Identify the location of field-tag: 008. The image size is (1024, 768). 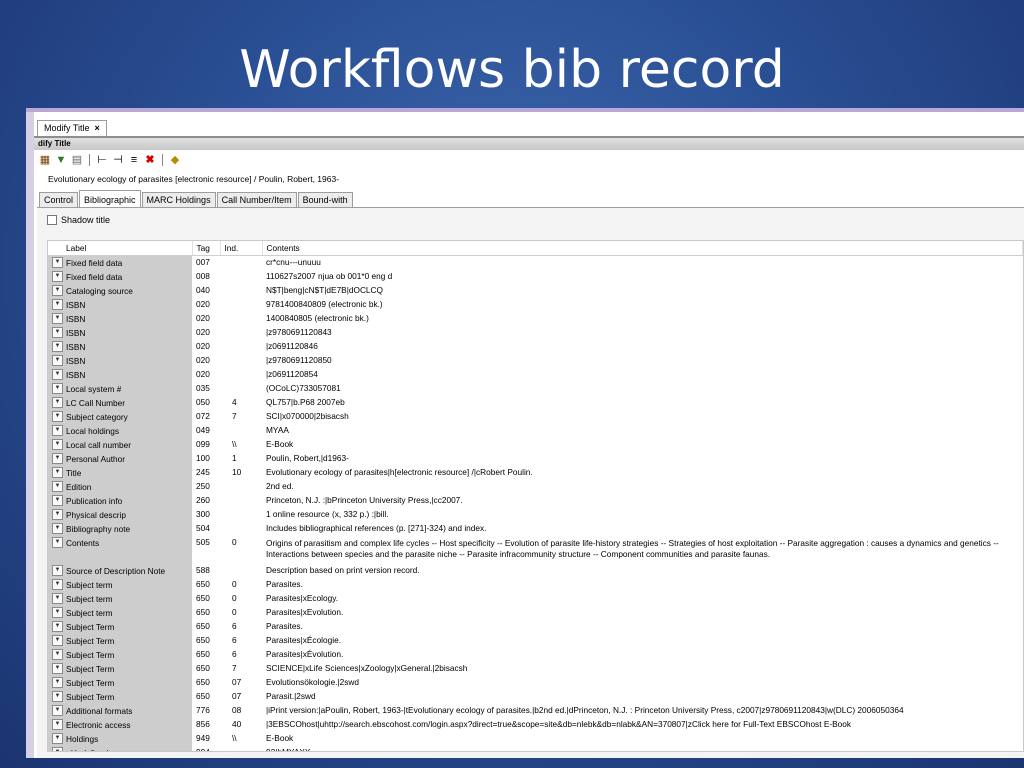
(206, 277).